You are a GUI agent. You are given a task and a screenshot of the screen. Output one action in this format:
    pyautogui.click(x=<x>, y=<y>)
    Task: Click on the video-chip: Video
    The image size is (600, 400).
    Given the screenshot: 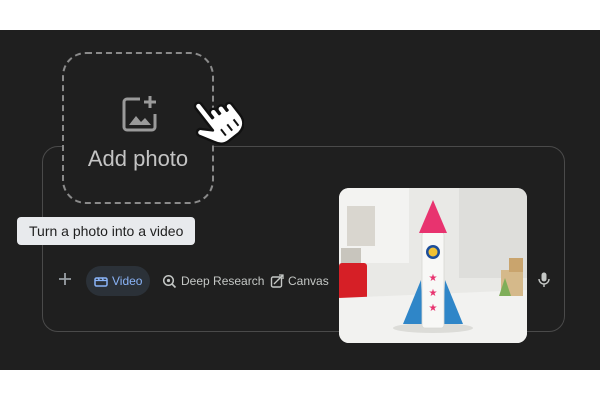 What is the action you would take?
    pyautogui.click(x=118, y=281)
    